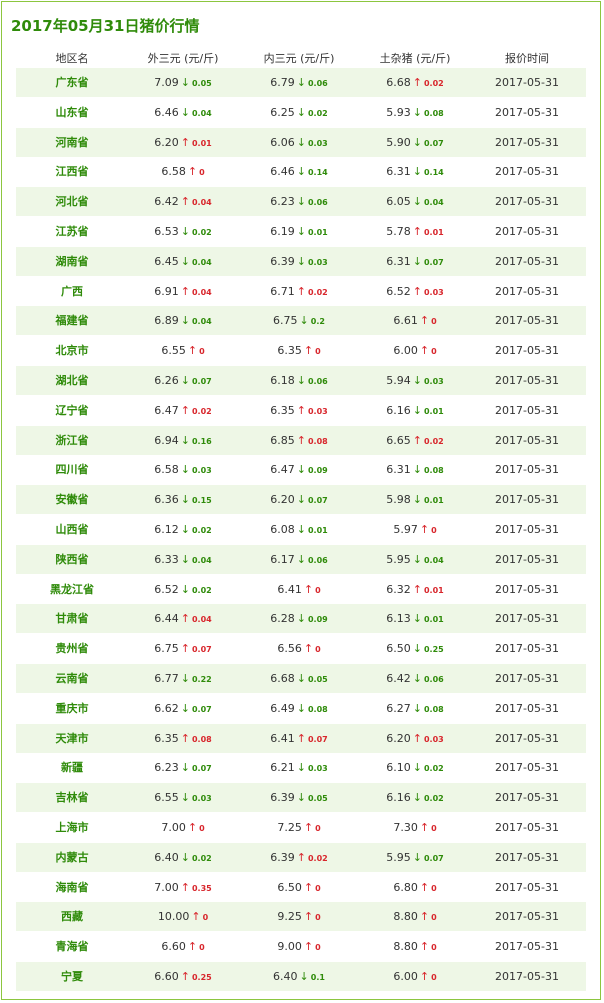 The width and height of the screenshot is (604, 1003). Describe the element at coordinates (301, 678) in the screenshot. I see `table-row: 云南省 6.77 ↓ 0.22 6.68 ↓ 0.05 6.42 ↓ 0.06 2017-05-31` at that location.